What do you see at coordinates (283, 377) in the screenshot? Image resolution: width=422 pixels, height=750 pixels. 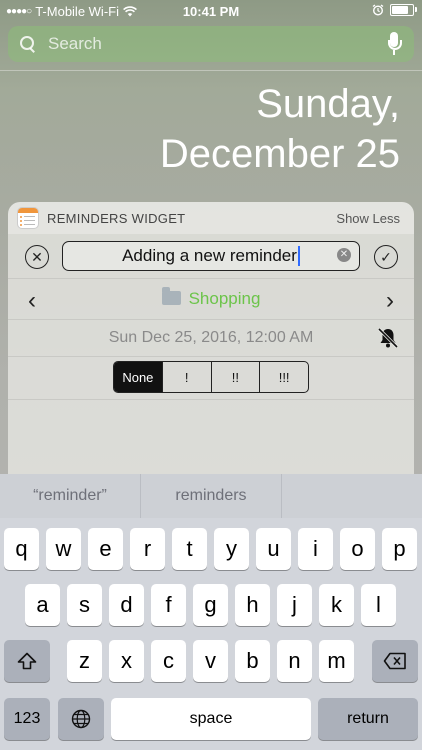 I see `priority-high-button: !!!` at bounding box center [283, 377].